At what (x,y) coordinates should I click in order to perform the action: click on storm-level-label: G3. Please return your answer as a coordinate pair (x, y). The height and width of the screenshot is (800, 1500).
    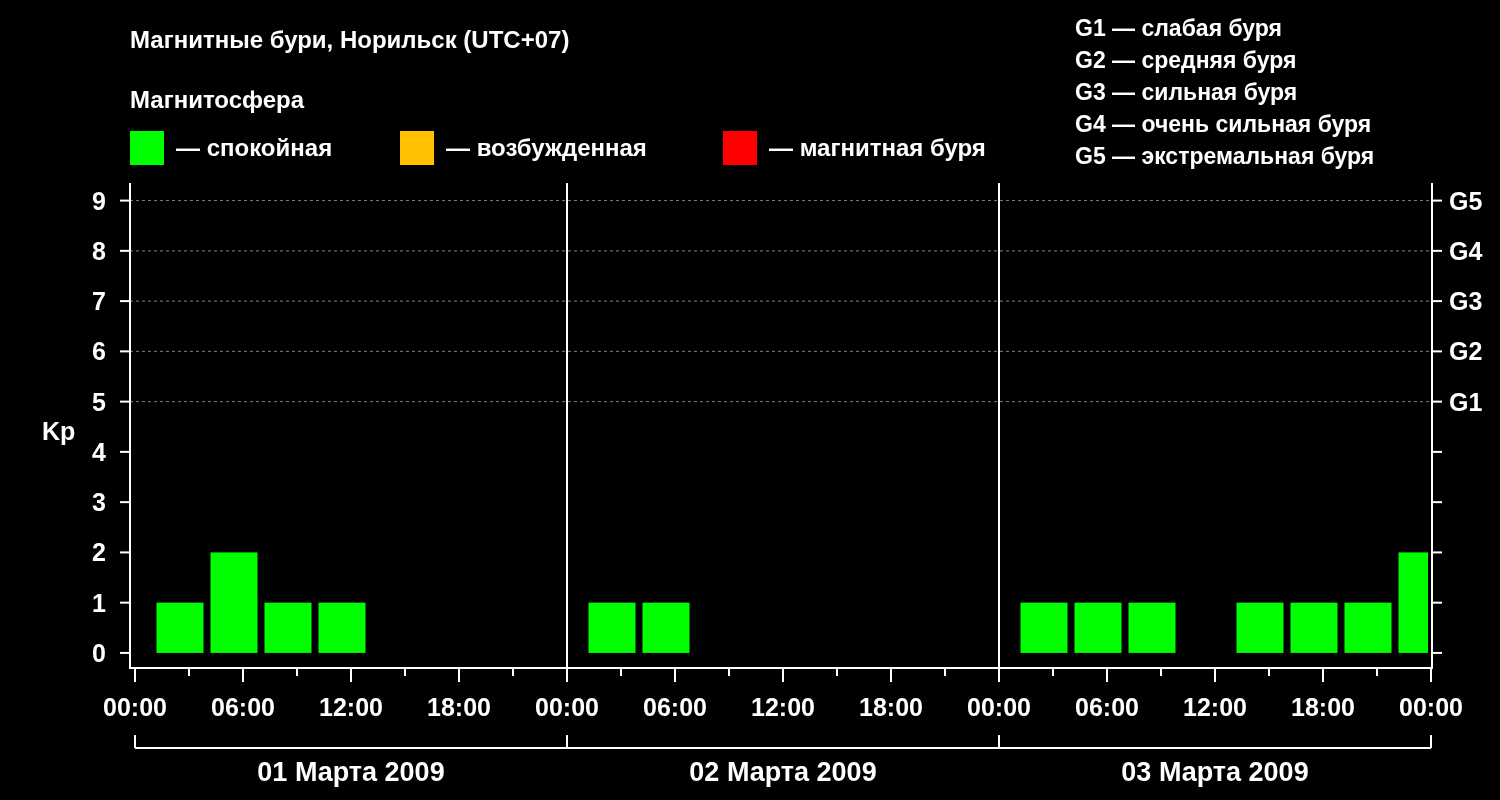
    Looking at the image, I should click on (1466, 301).